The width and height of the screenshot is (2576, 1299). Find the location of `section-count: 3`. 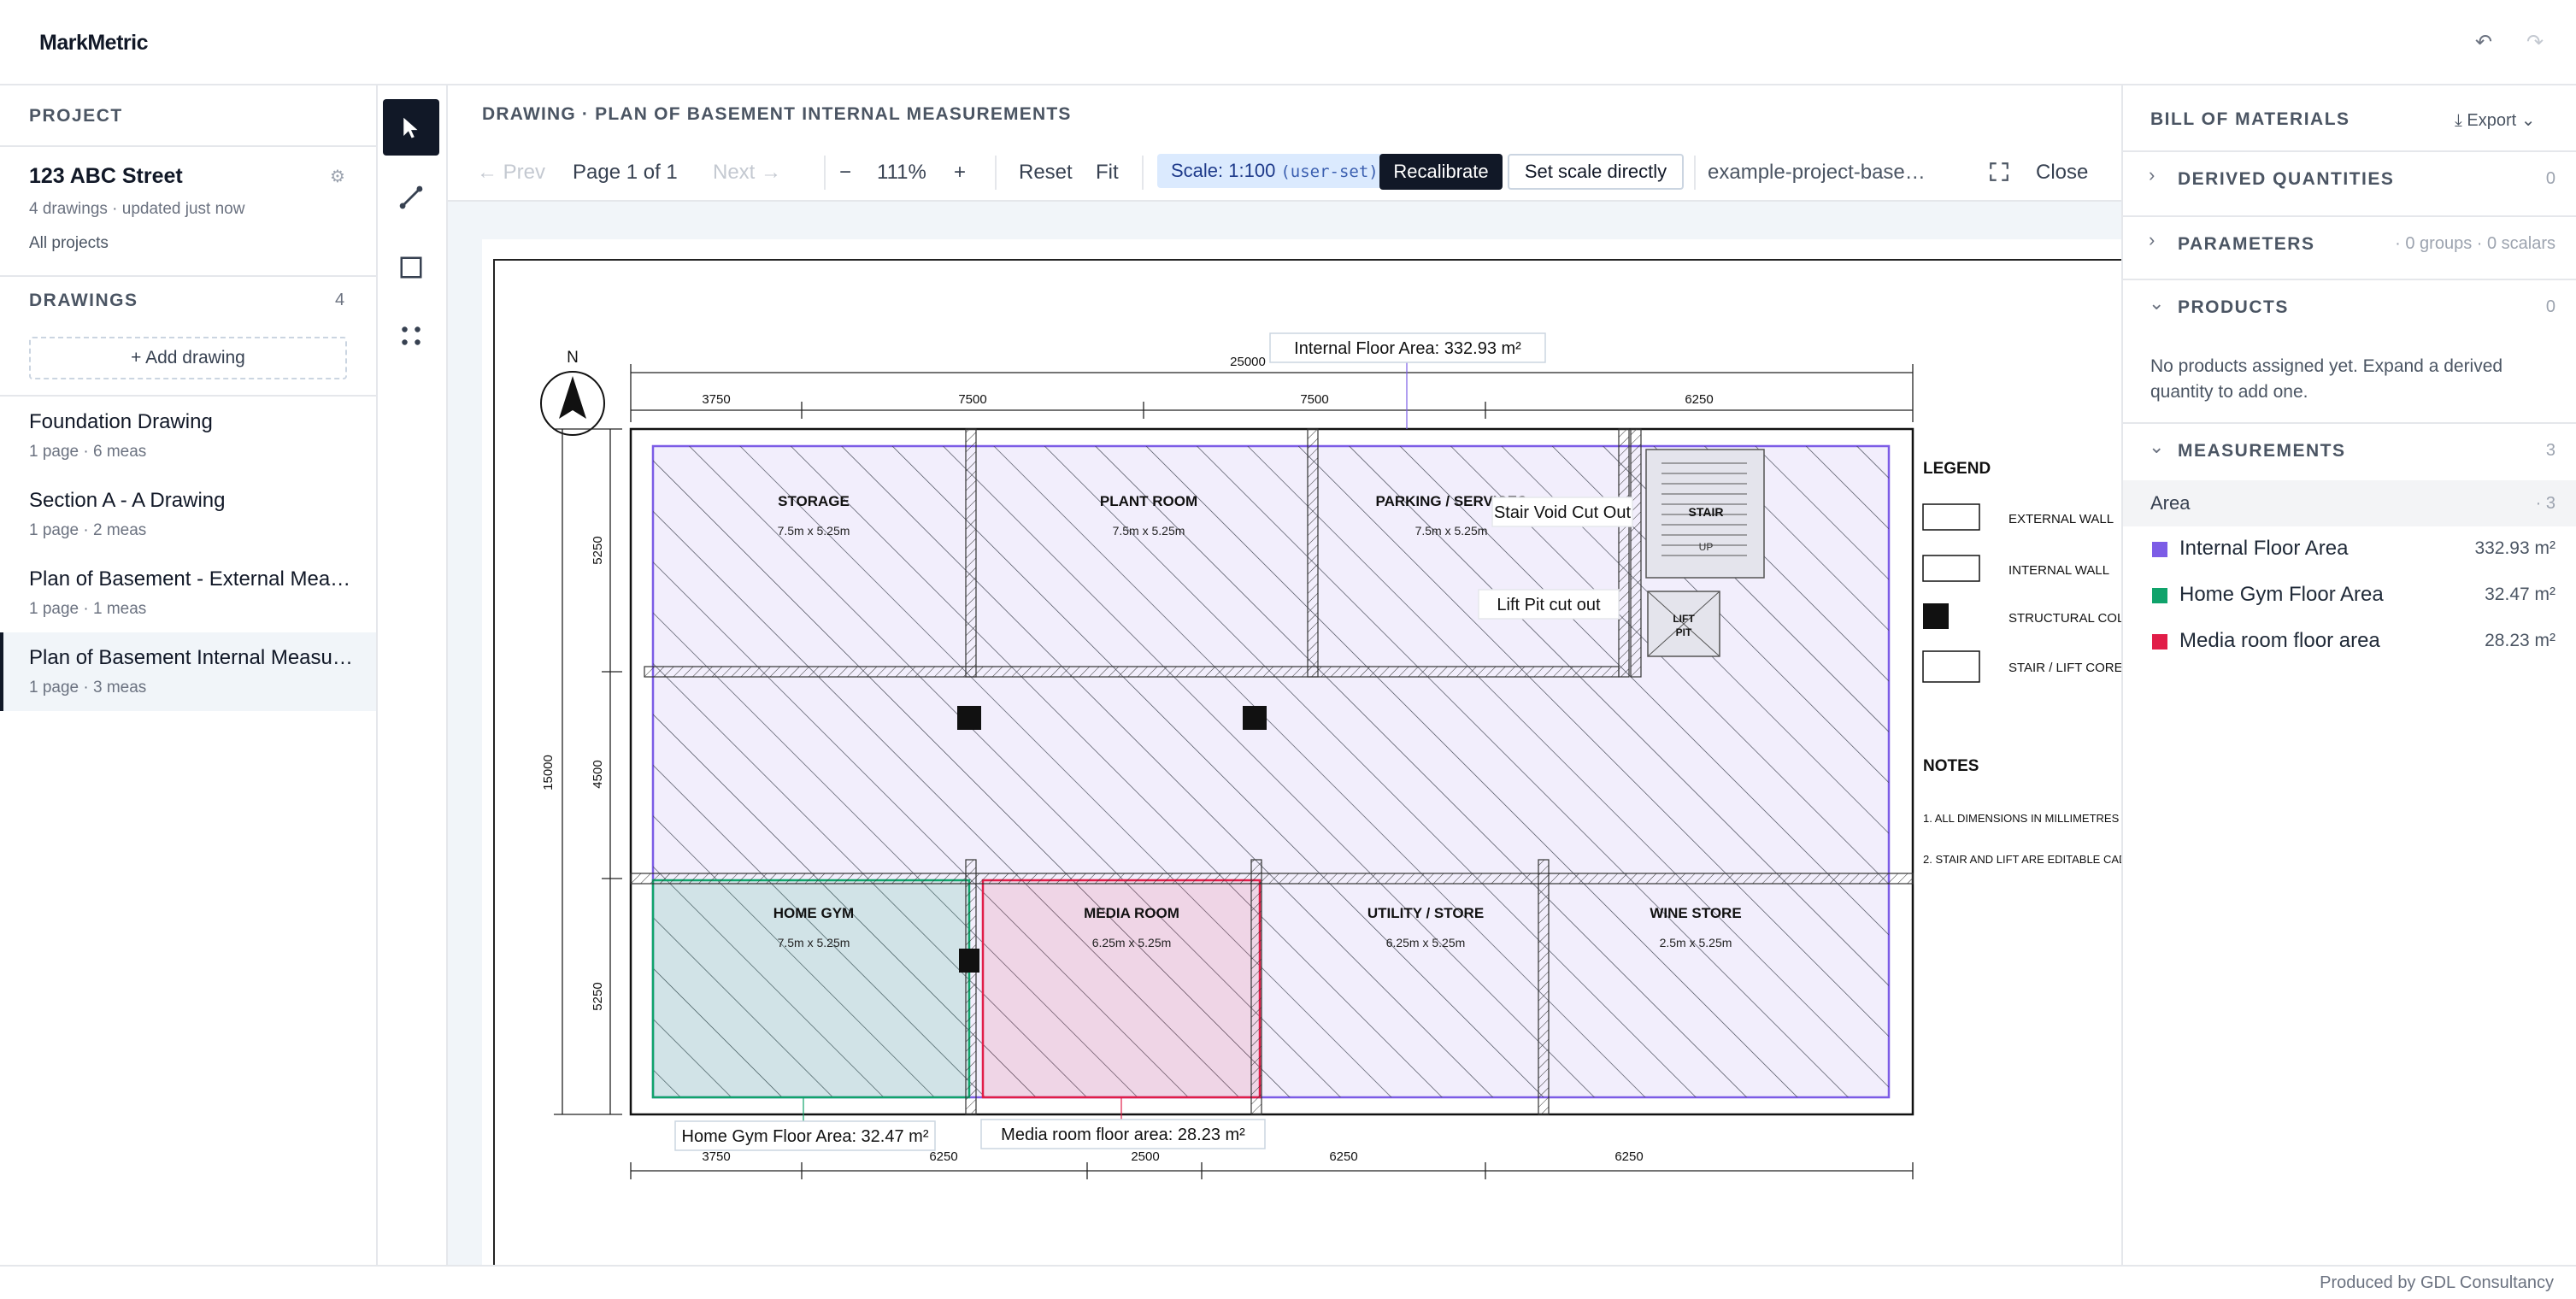

section-count: 3 is located at coordinates (2550, 450).